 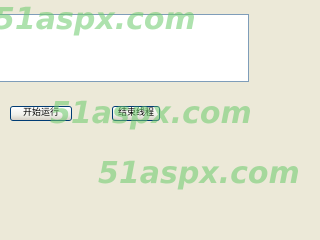 I want to click on watermark-text: 51aspx.com, so click(x=199, y=173).